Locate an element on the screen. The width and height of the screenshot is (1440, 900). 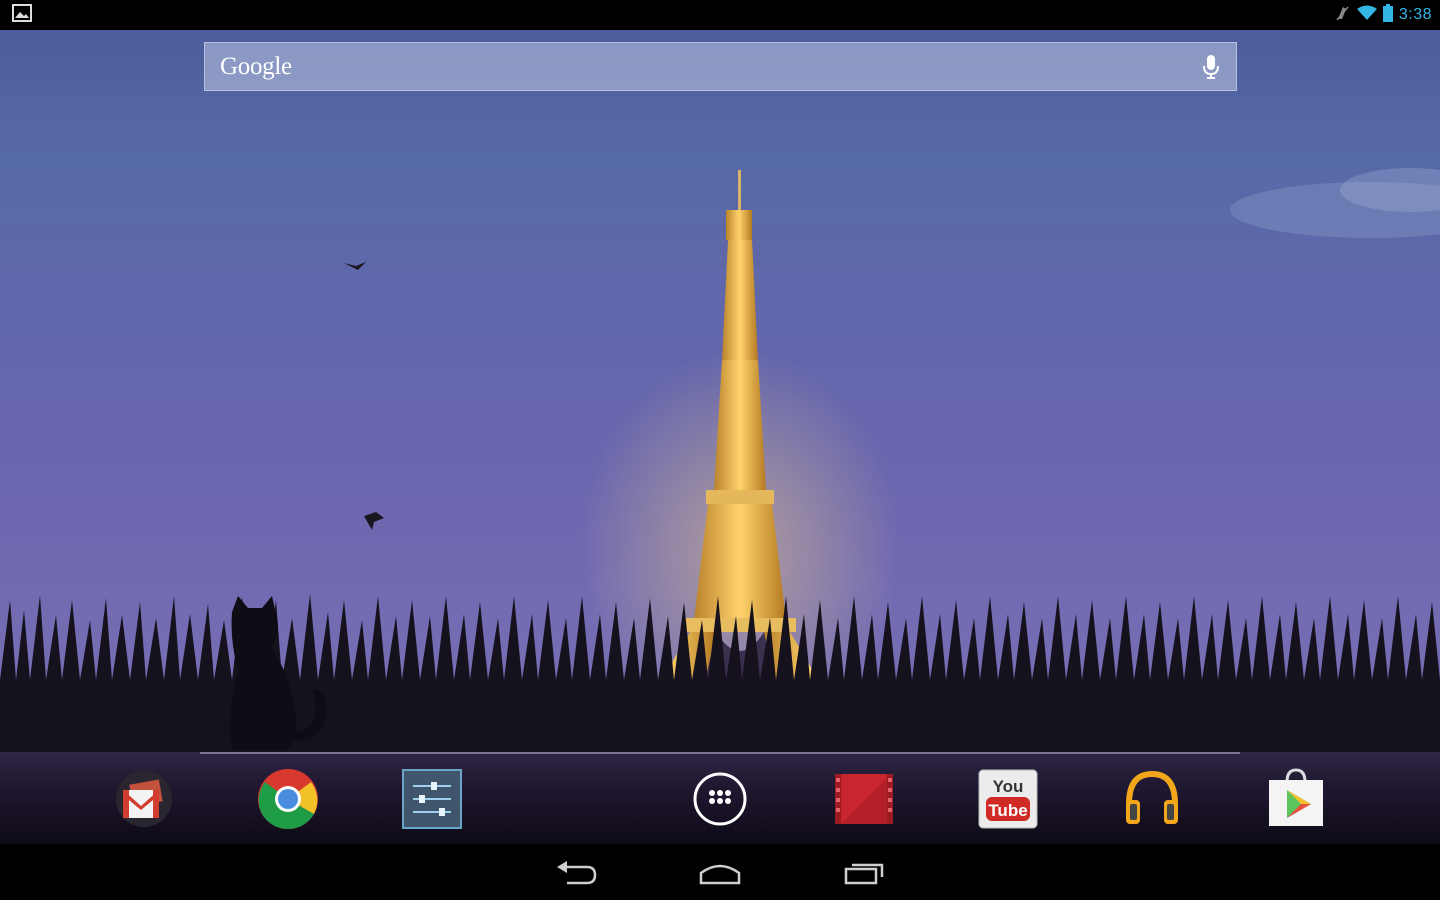
dock-app-play-music is located at coordinates (1152, 799).